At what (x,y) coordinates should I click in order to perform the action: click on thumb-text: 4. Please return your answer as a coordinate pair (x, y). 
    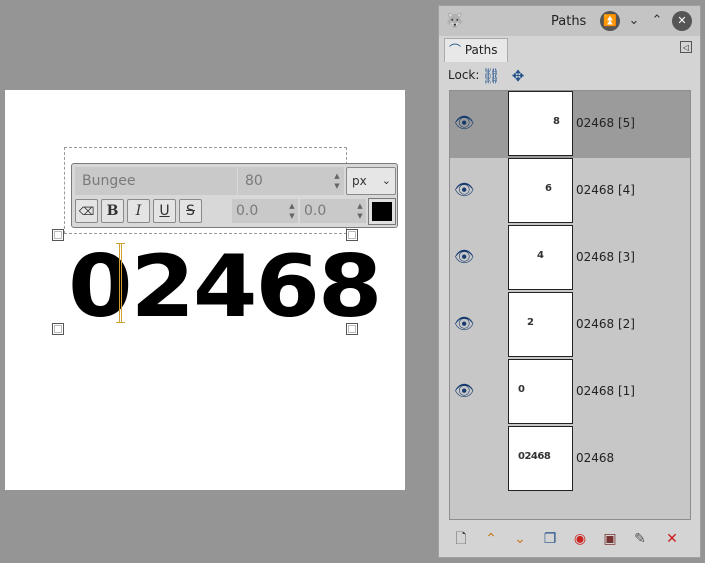
    Looking at the image, I should click on (540, 255).